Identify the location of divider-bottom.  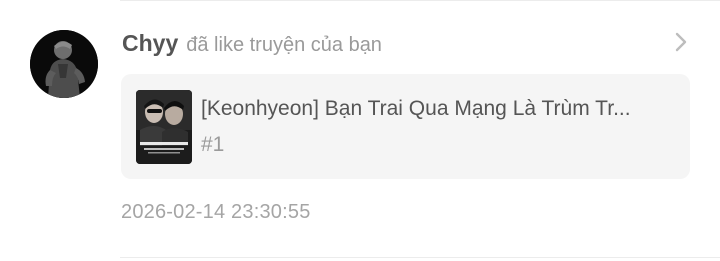
(420, 257).